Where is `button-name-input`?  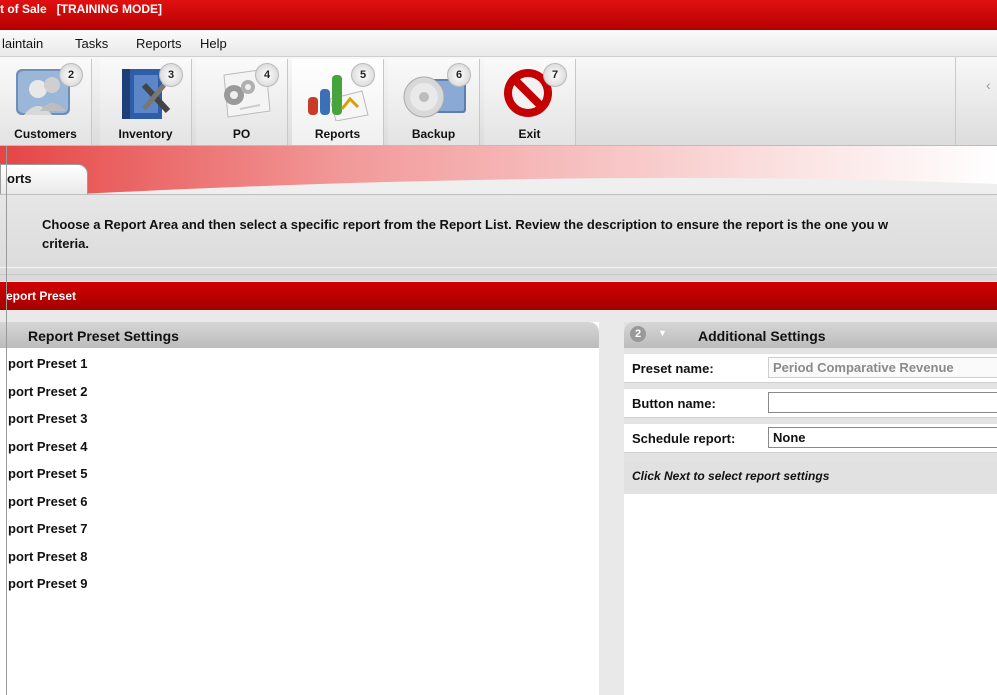 button-name-input is located at coordinates (882, 402).